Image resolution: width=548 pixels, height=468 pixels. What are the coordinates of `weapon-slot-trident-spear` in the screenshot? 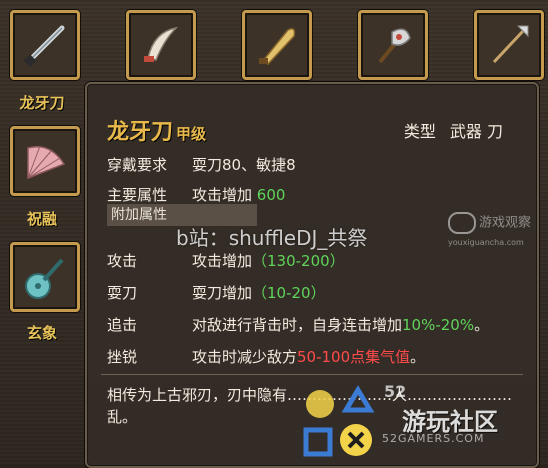 It's located at (509, 45).